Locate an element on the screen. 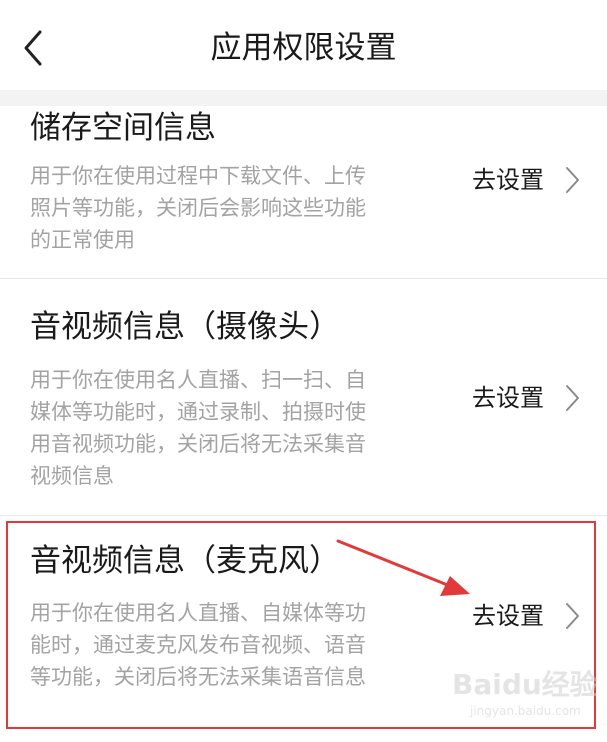  watermark-logo: Baidu经验 jingyan.baidu.com is located at coordinates (525, 698).